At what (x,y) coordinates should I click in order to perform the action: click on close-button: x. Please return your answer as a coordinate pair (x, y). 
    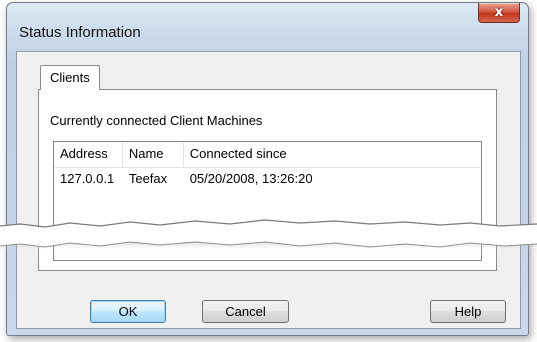
    Looking at the image, I should click on (499, 13).